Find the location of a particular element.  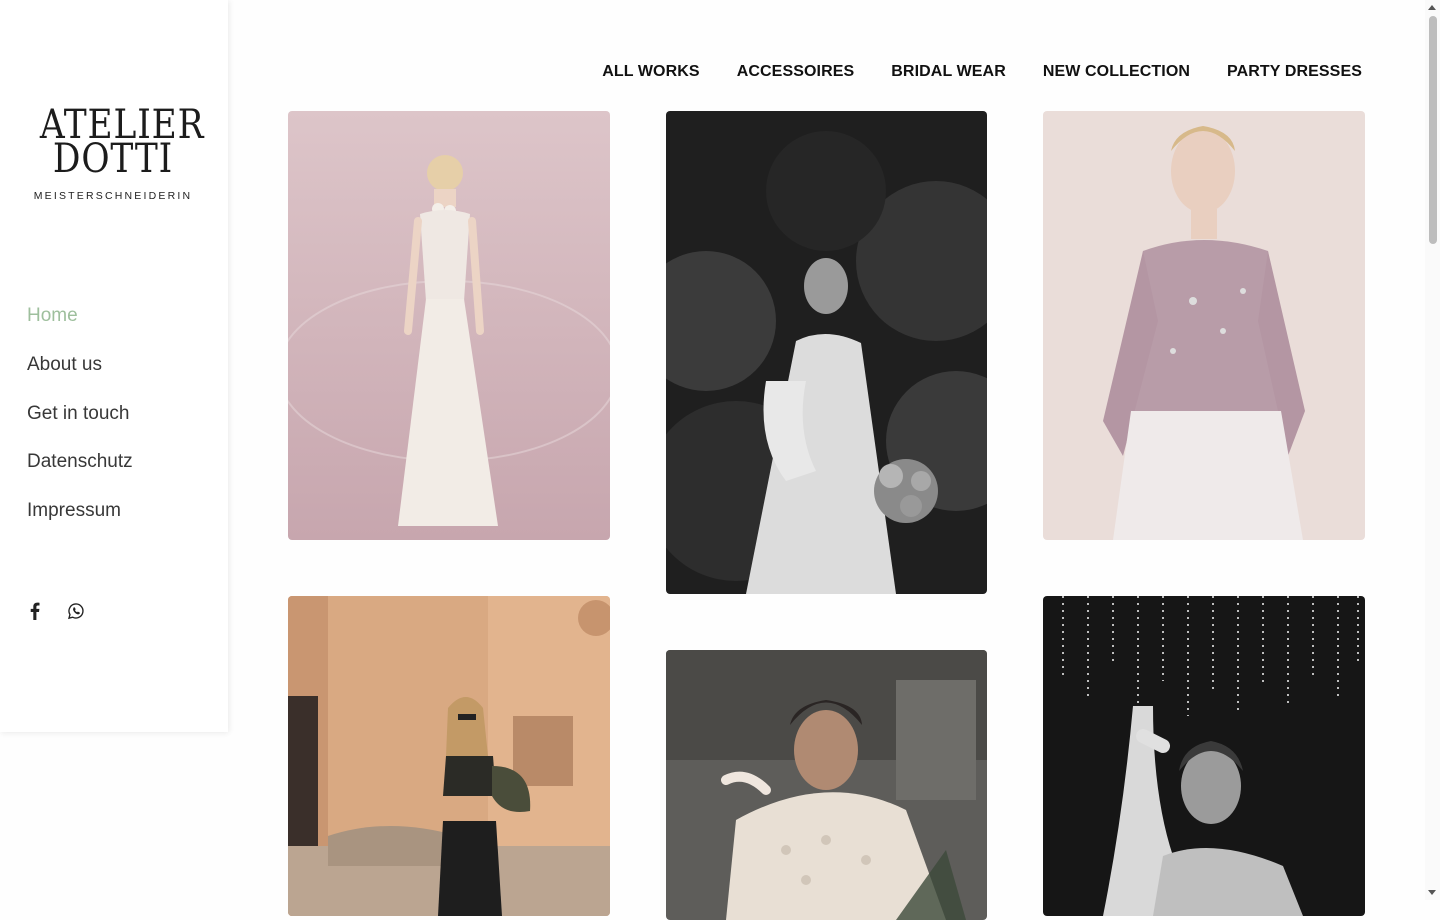

whatsapp-icon is located at coordinates (76, 611).